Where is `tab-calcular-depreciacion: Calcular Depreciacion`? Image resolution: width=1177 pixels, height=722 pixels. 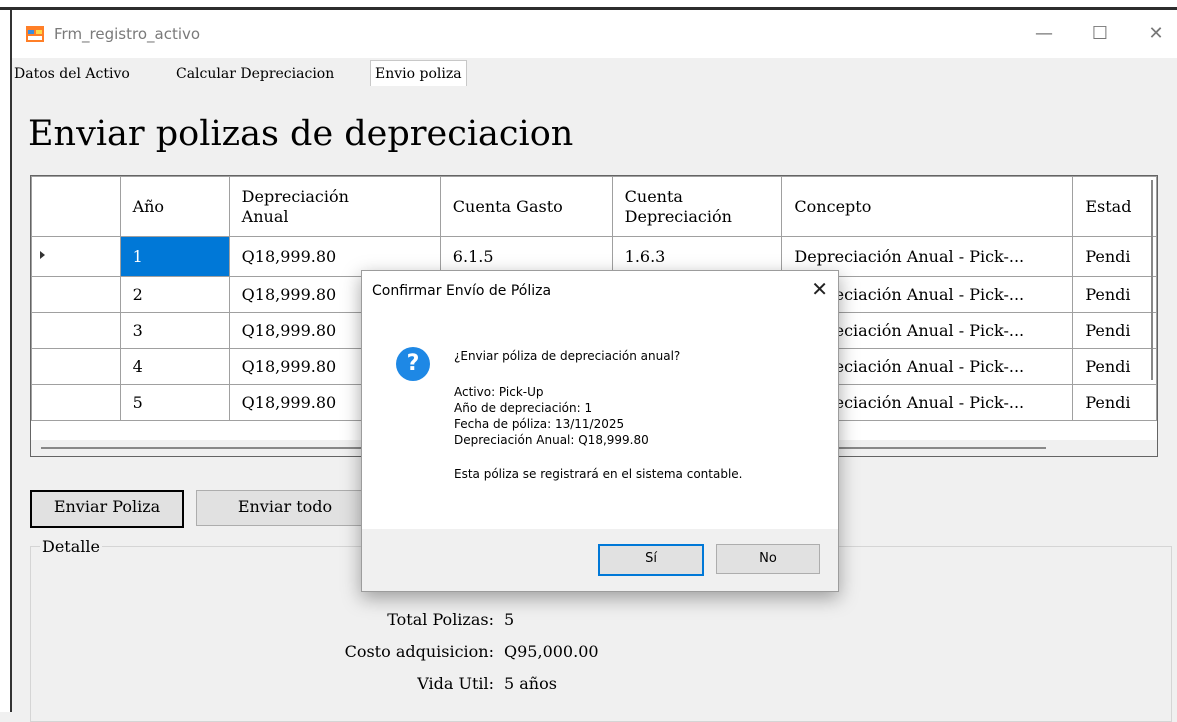
tab-calcular-depreciacion: Calcular Depreciacion is located at coordinates (255, 75).